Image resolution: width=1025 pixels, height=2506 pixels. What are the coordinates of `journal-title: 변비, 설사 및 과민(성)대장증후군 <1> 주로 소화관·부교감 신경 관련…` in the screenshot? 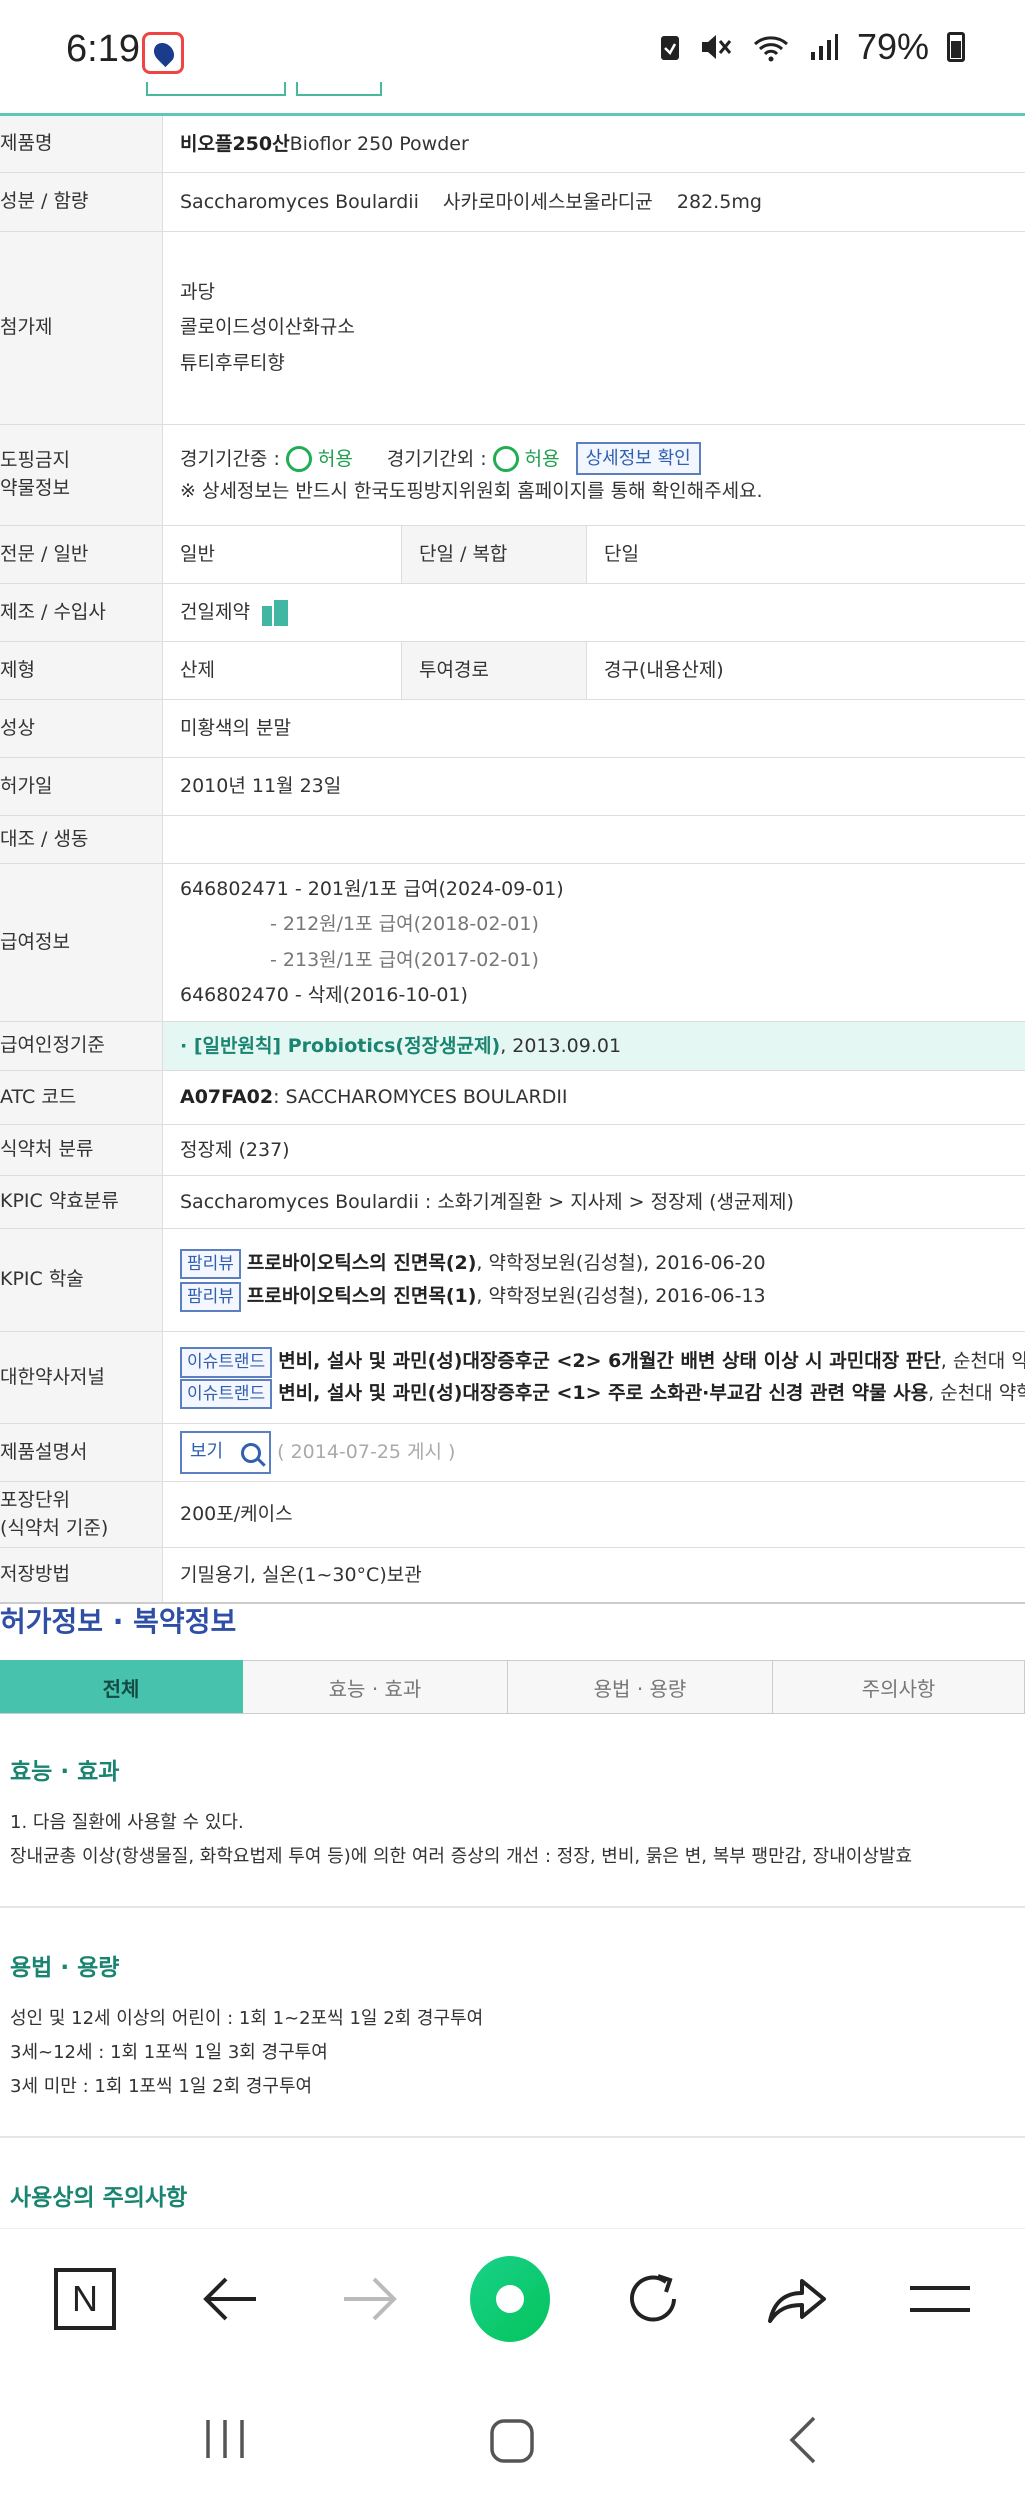 It's located at (603, 1393).